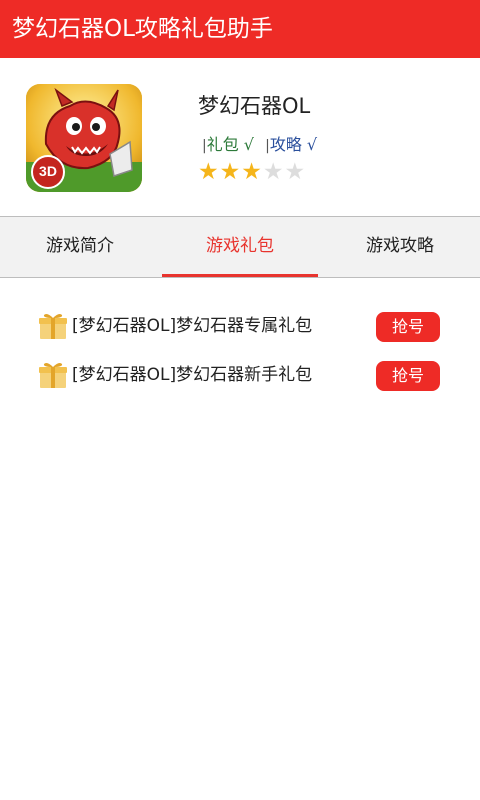 This screenshot has height=800, width=480. I want to click on tag-gift-label: 礼包 √, so click(230, 144).